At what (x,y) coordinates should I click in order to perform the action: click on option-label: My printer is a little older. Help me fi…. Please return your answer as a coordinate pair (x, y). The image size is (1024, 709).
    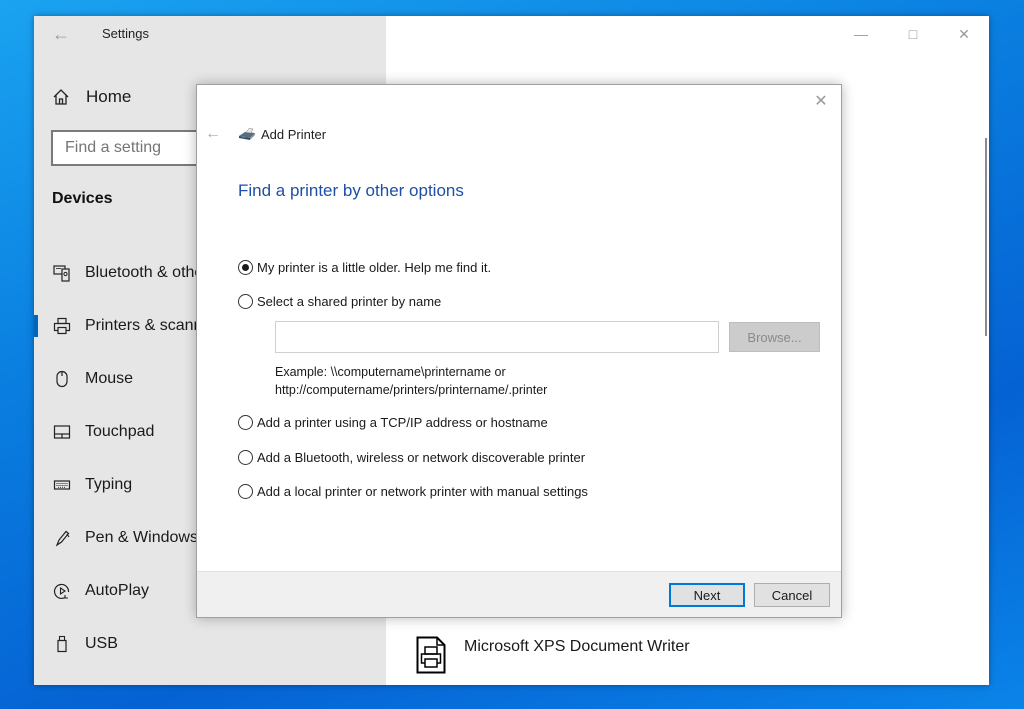
    Looking at the image, I should click on (374, 267).